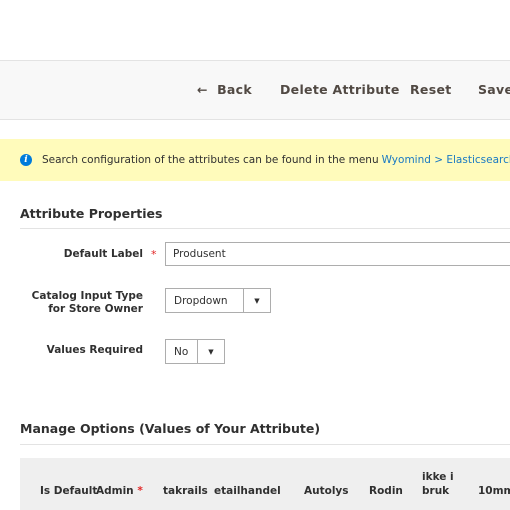 The width and height of the screenshot is (510, 510). I want to click on page-header-space, so click(255, 30).